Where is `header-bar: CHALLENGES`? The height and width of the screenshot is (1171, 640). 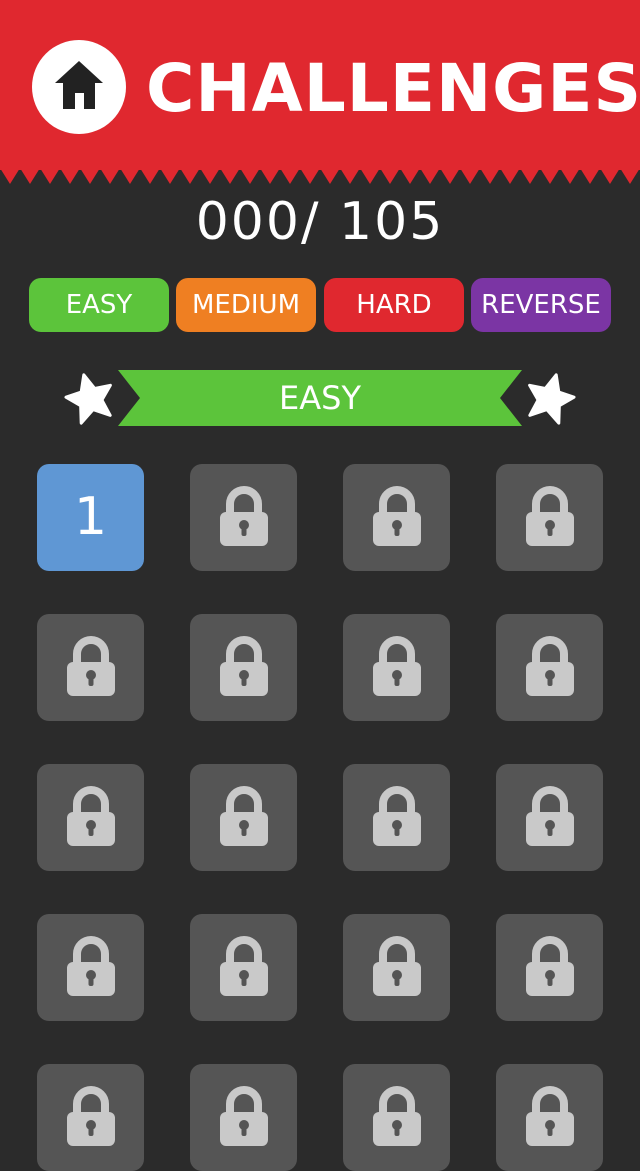 header-bar: CHALLENGES is located at coordinates (320, 85).